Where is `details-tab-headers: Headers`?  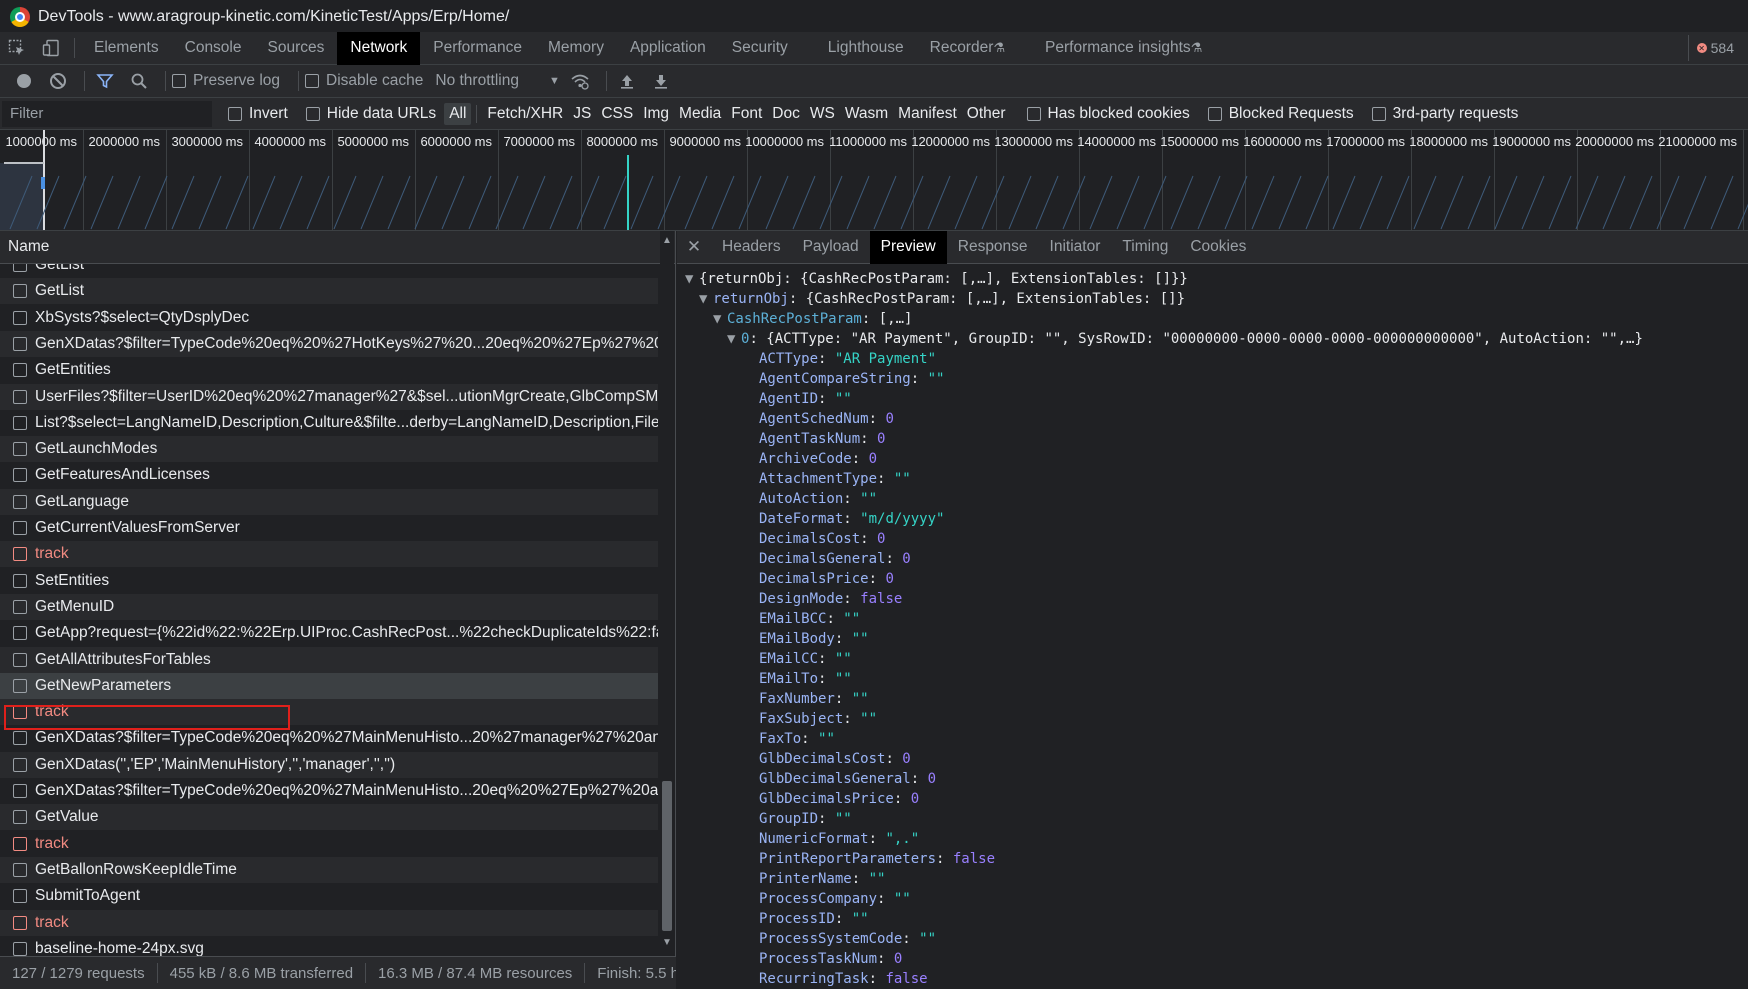 details-tab-headers: Headers is located at coordinates (751, 247).